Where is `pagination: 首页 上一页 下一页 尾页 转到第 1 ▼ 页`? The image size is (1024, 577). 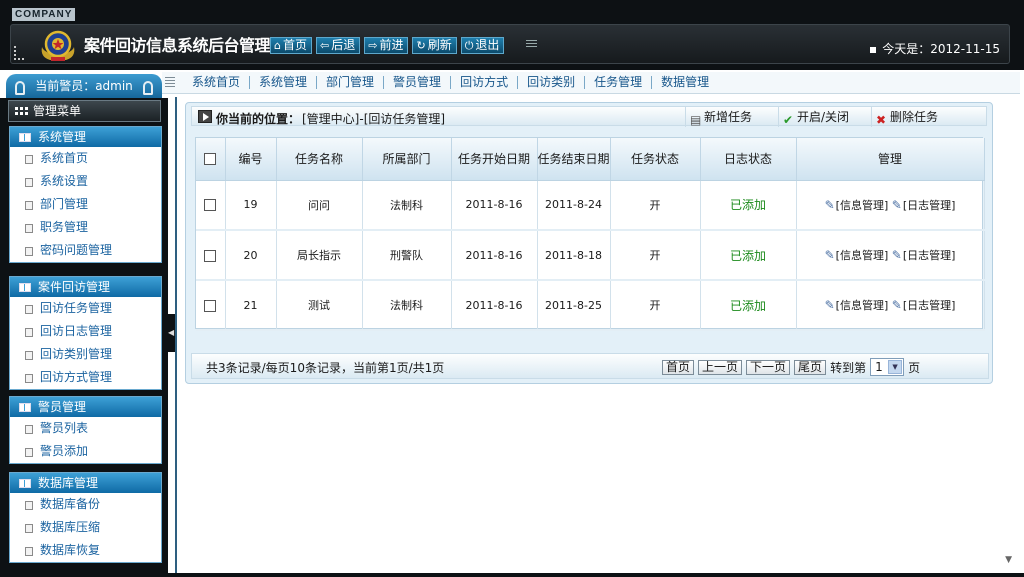
pagination: 首页 上一页 下一页 尾页 转到第 1 ▼ 页 is located at coordinates (791, 367).